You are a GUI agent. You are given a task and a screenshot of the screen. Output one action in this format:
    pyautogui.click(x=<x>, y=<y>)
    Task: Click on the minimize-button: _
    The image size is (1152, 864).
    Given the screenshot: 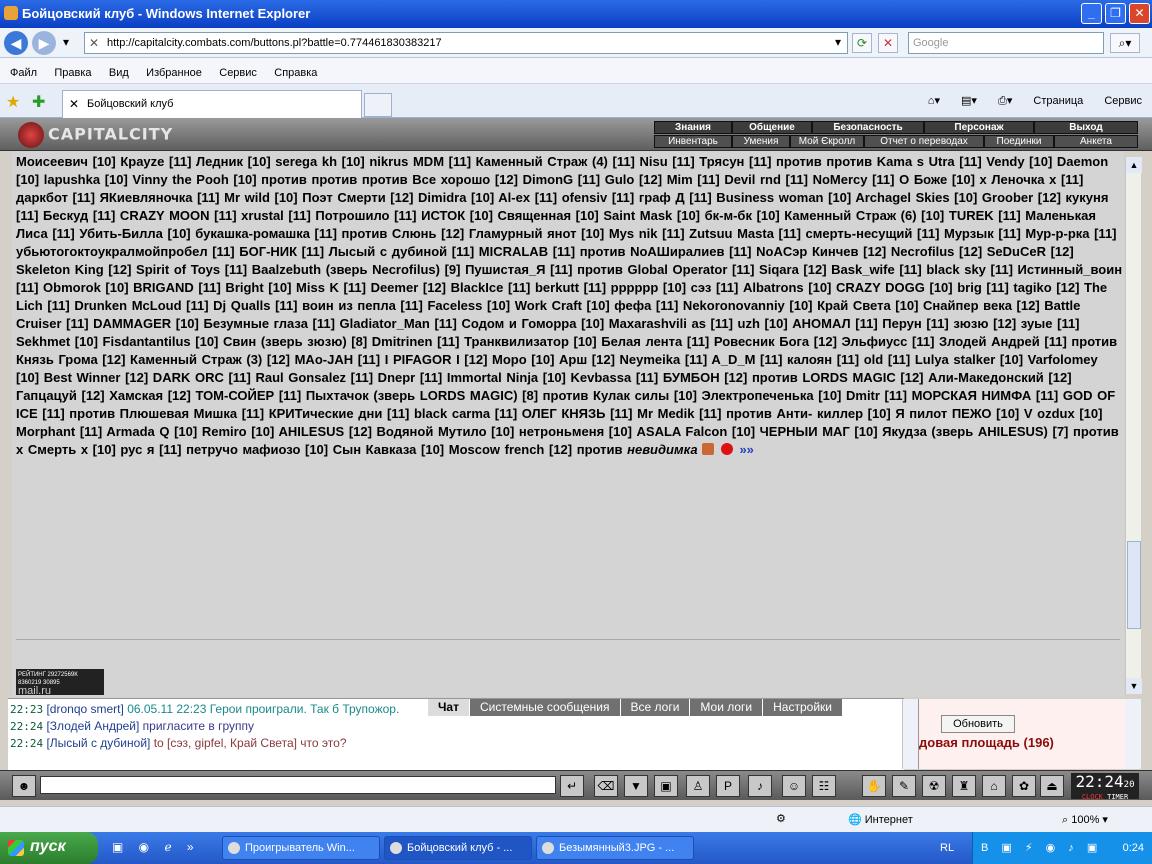 What is the action you would take?
    pyautogui.click(x=1091, y=13)
    